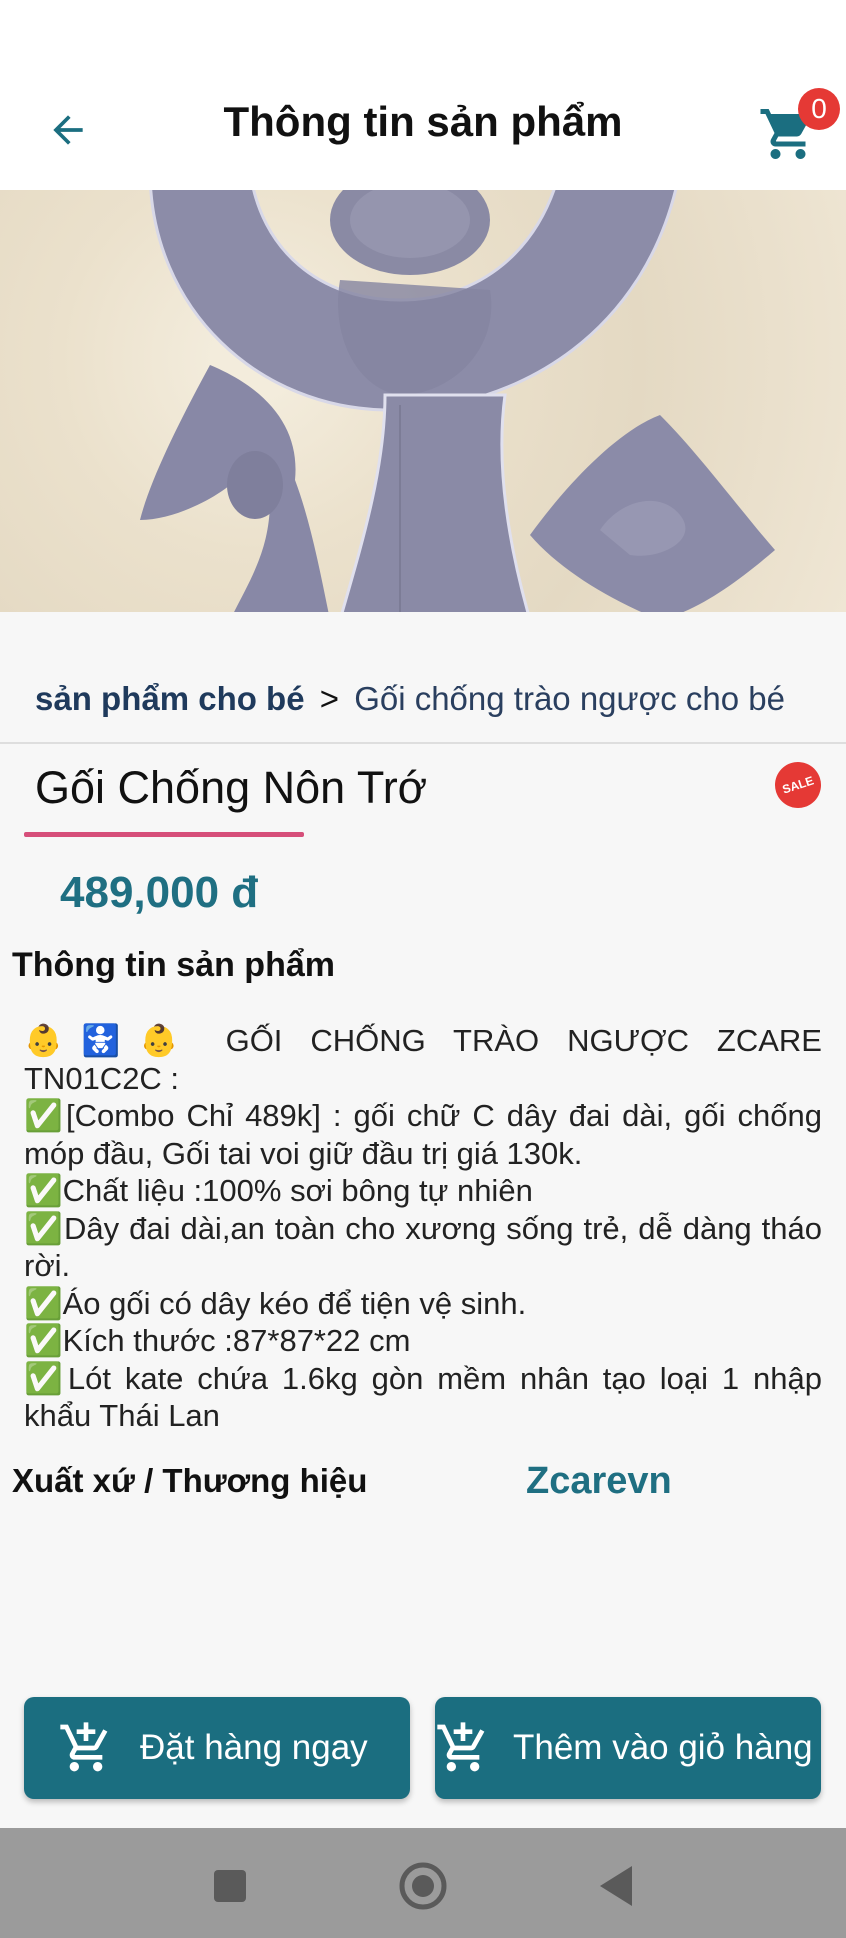 The width and height of the screenshot is (846, 1938). What do you see at coordinates (275, 1303) in the screenshot?
I see `description-line: ✅Áo gối có dây kéo để tiện vệ sinh.` at bounding box center [275, 1303].